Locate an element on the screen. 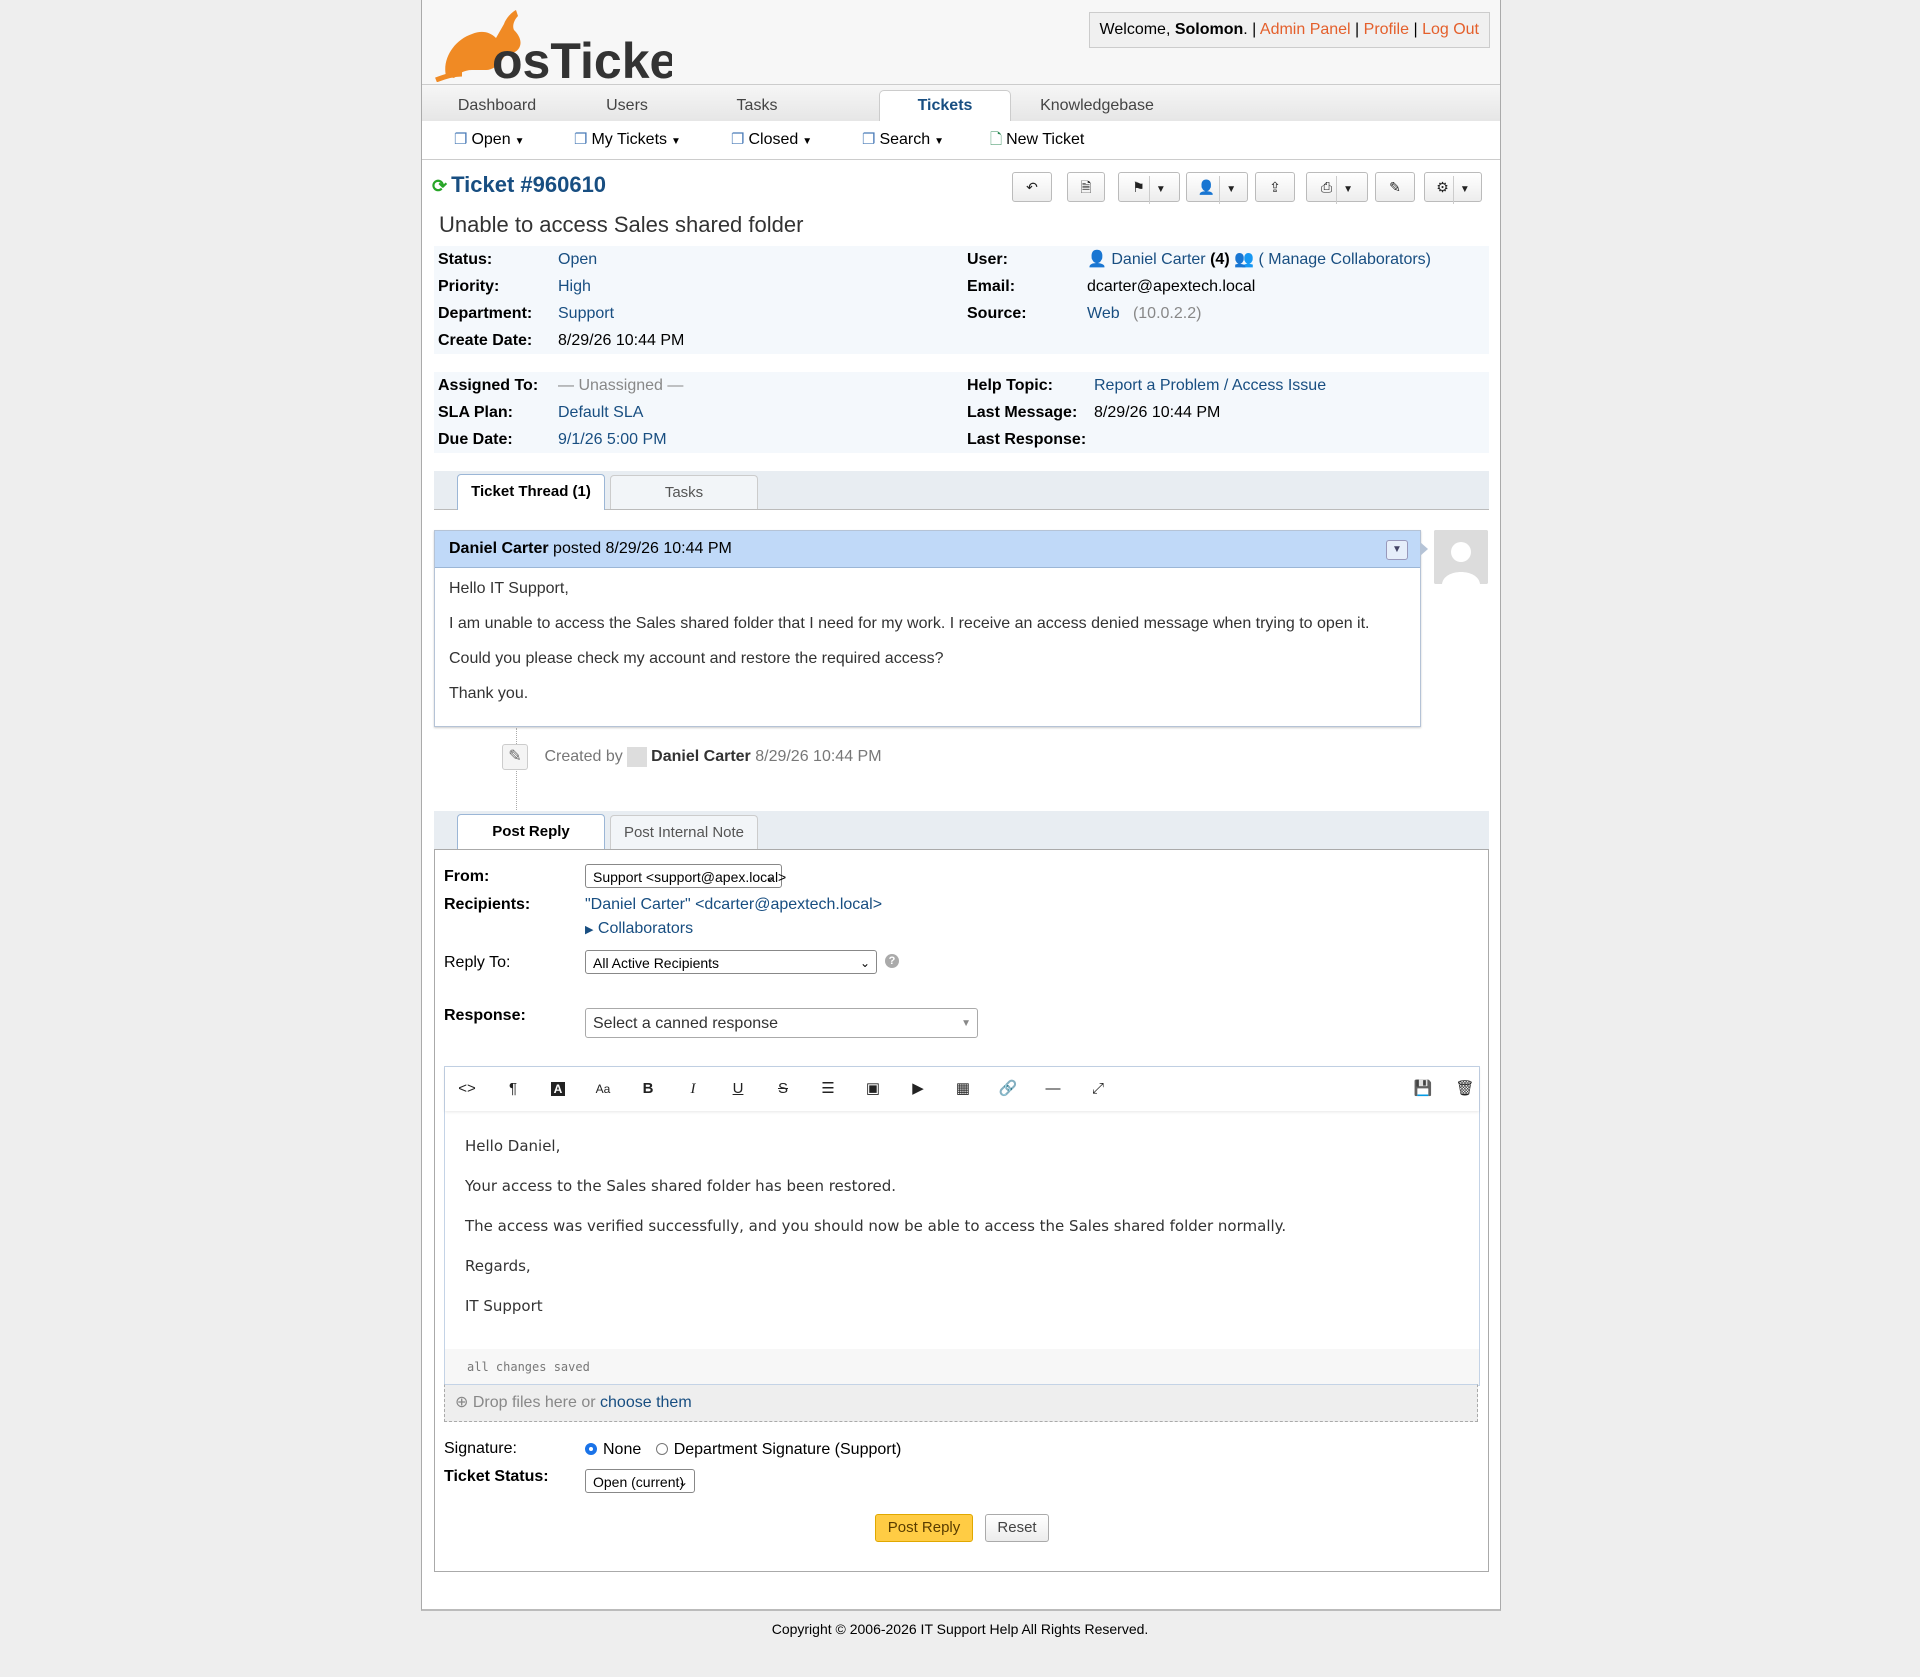  share-button: ⇪ is located at coordinates (1275, 187).